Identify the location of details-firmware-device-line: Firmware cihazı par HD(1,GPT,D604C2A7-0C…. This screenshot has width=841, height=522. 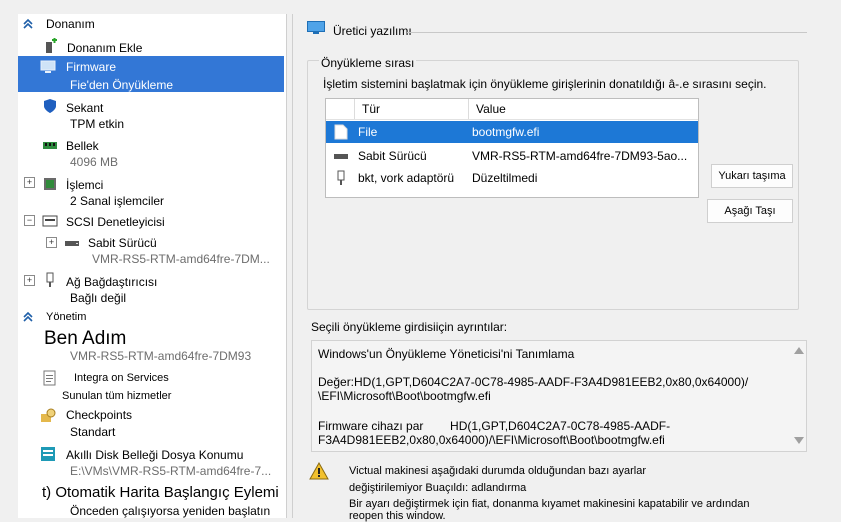
(494, 426).